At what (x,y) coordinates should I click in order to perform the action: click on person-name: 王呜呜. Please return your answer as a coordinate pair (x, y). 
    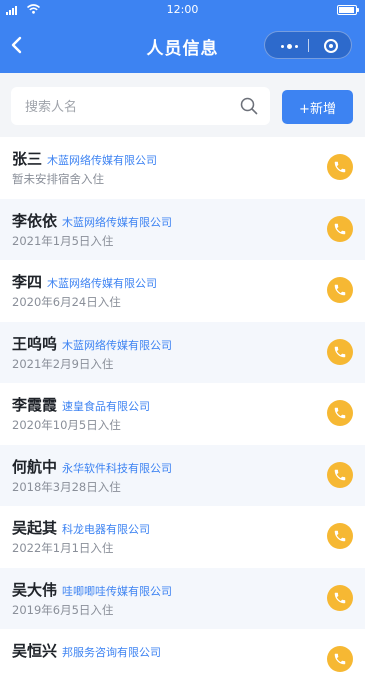
    Looking at the image, I should click on (35, 343).